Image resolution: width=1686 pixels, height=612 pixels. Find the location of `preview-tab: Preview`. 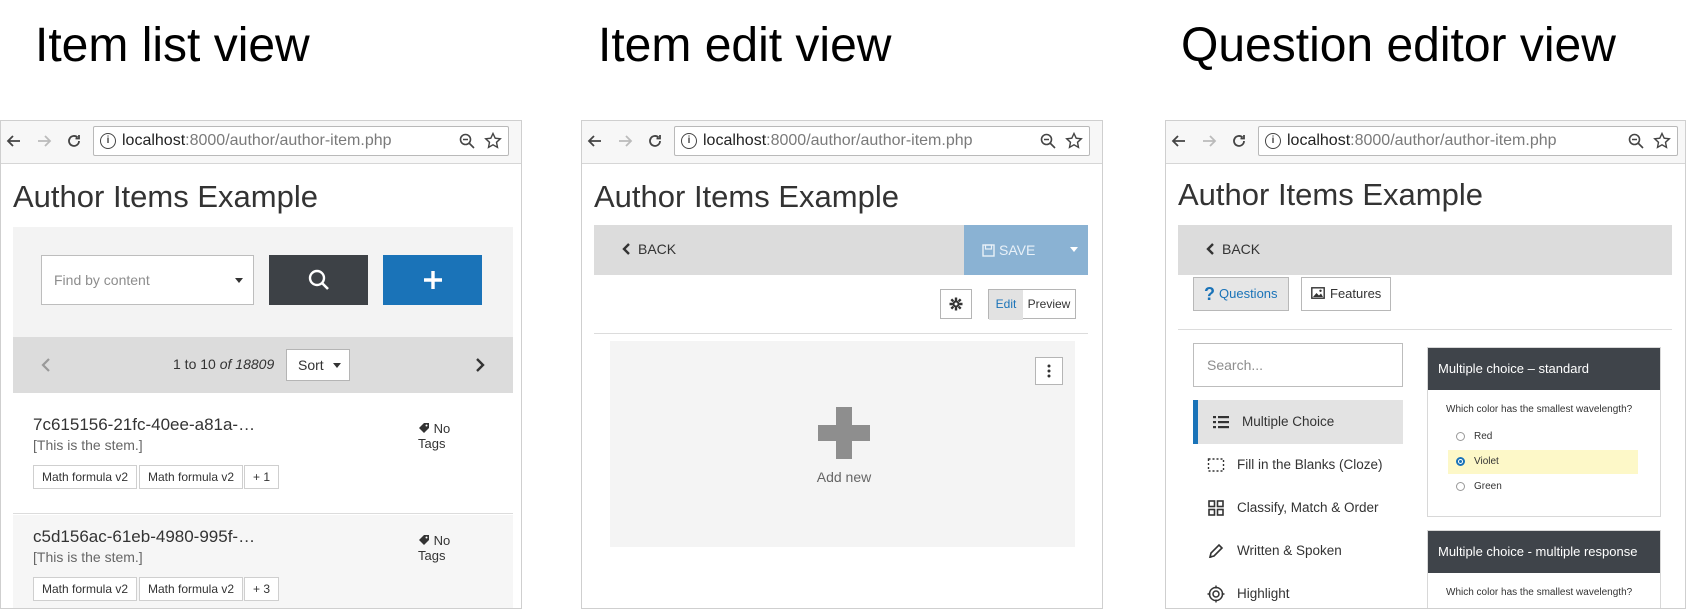

preview-tab: Preview is located at coordinates (1049, 305).